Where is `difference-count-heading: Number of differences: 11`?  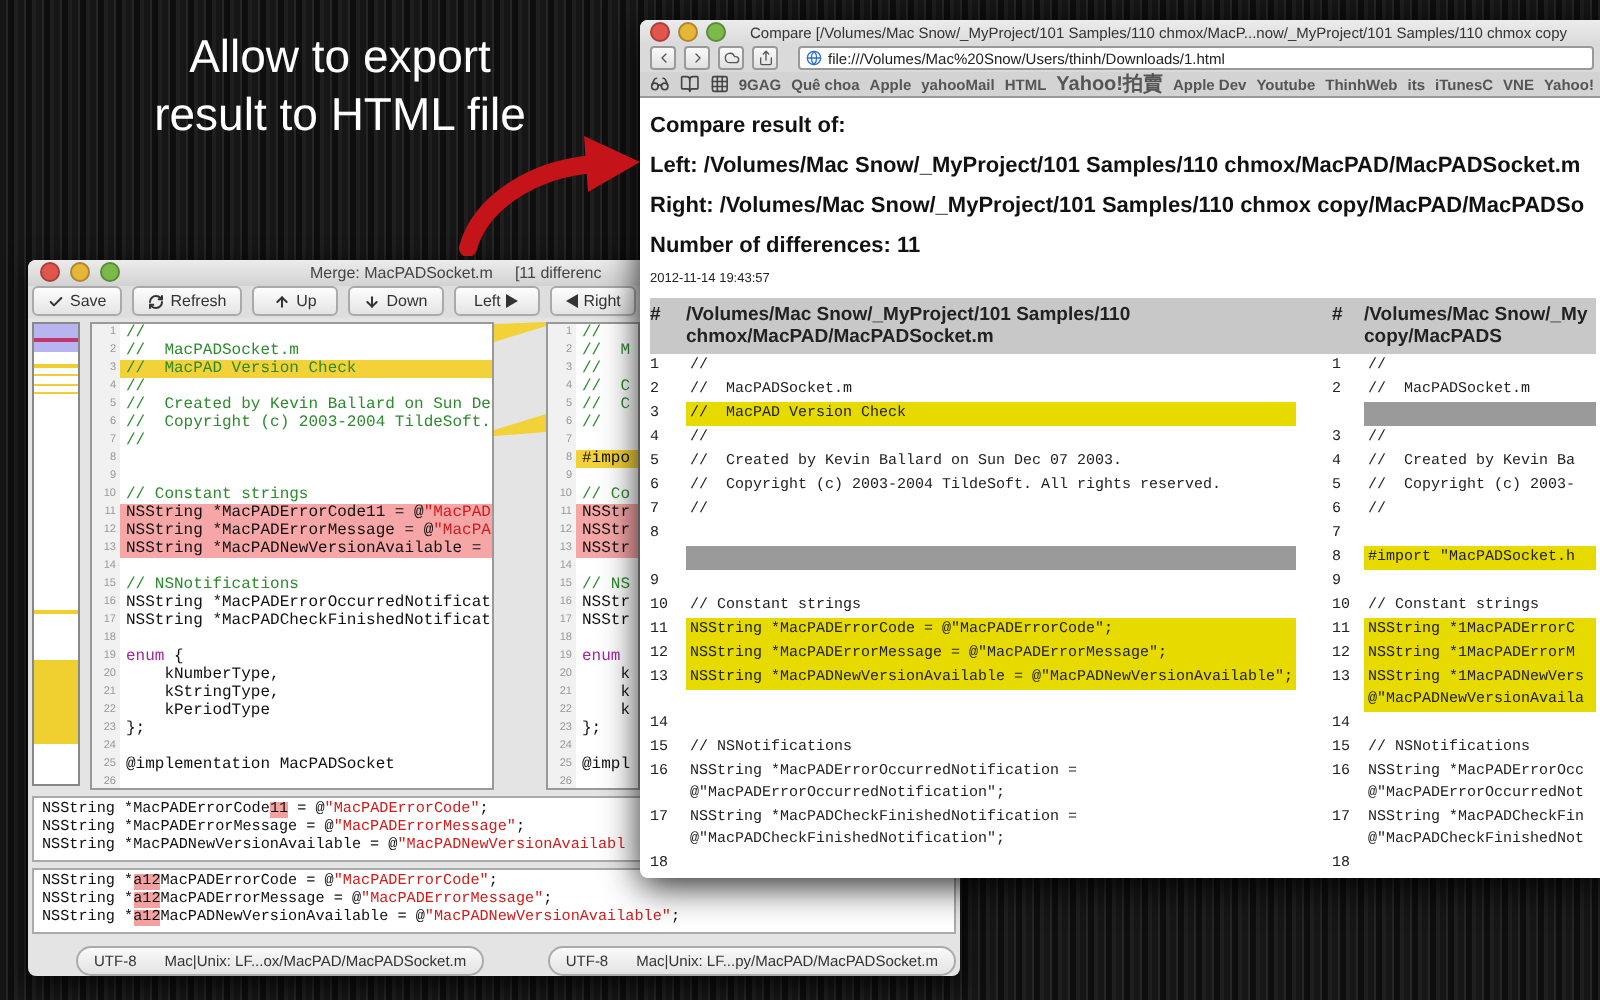
difference-count-heading: Number of differences: 11 is located at coordinates (786, 247).